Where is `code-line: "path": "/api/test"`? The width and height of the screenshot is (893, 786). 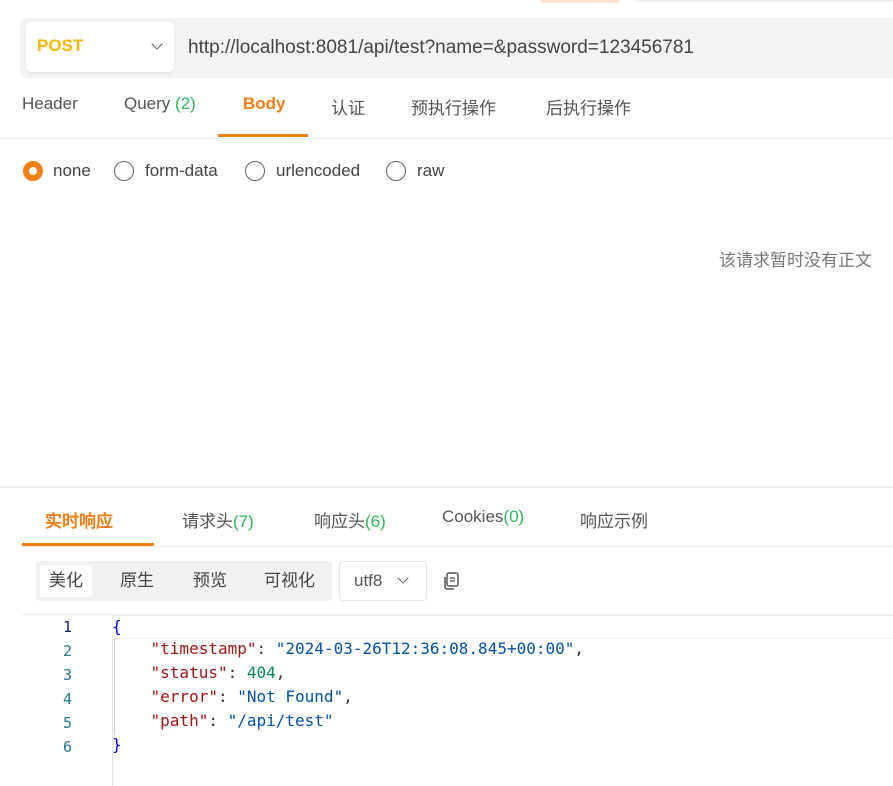 code-line: "path": "/api/test" is located at coordinates (242, 720).